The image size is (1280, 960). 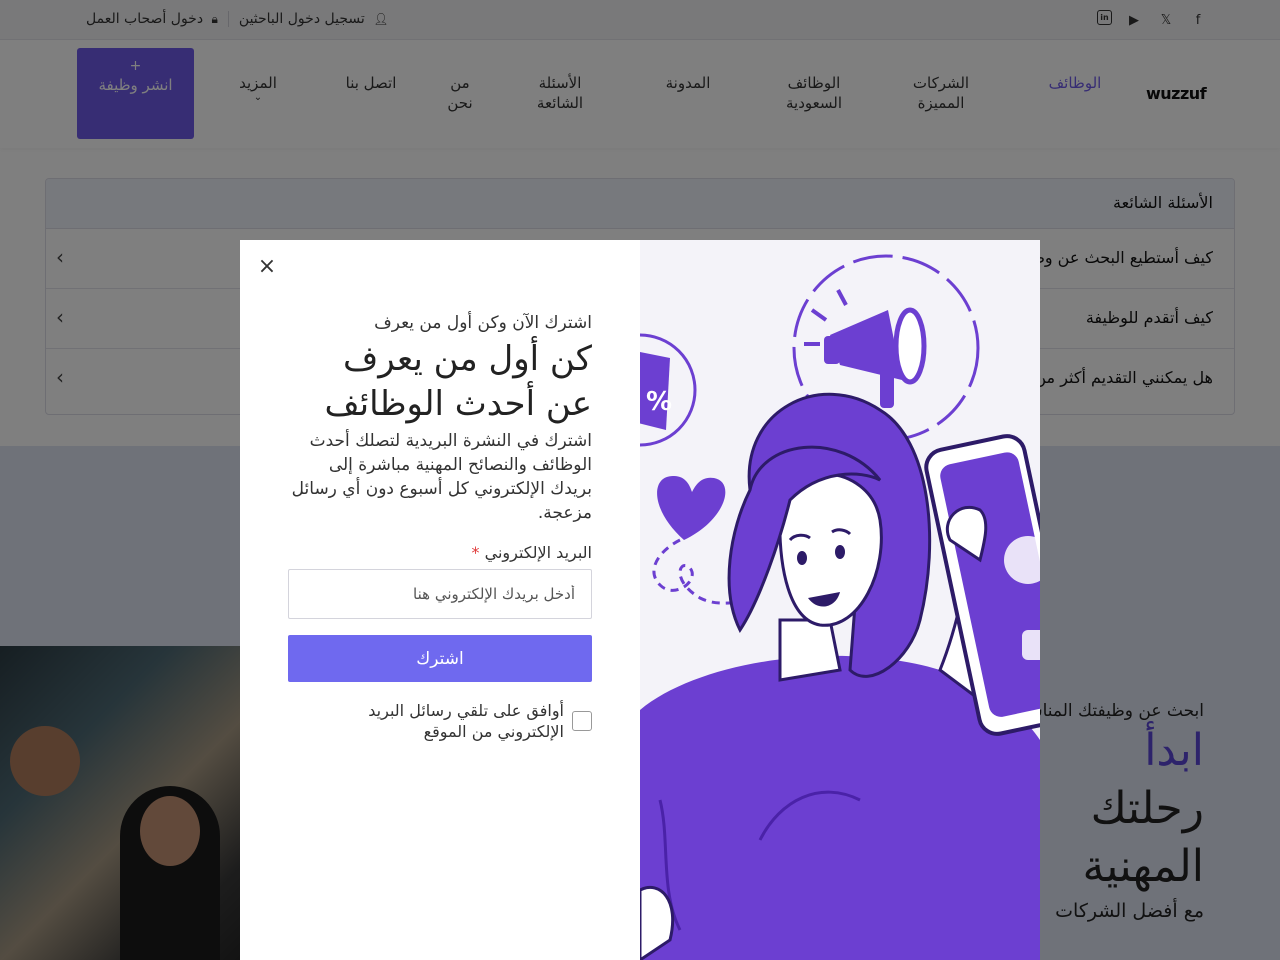 I want to click on required-marker: *, so click(x=475, y=552).